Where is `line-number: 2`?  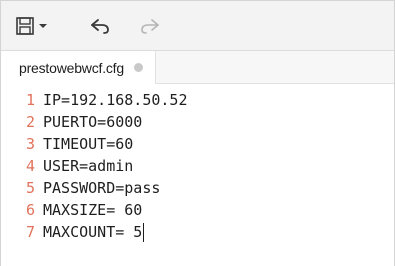 line-number: 2 is located at coordinates (30, 122).